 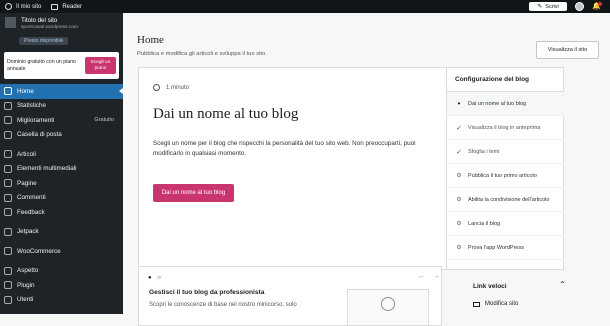 I want to click on upgrades-icon, so click(x=8, y=120).